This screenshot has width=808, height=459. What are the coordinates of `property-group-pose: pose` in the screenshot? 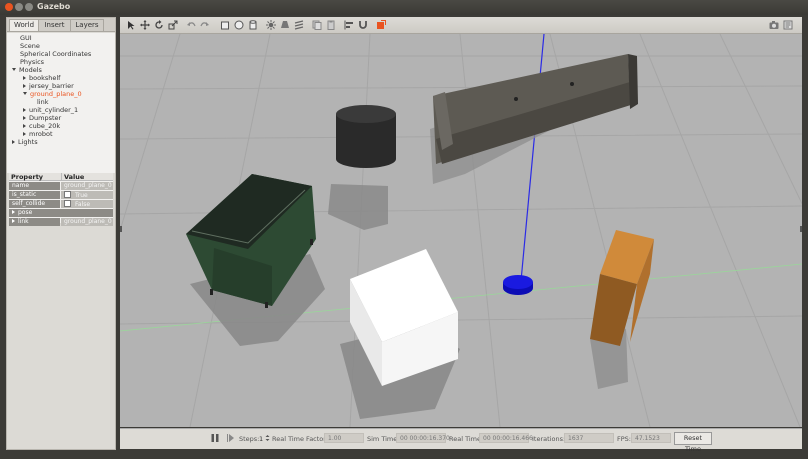 It's located at (61, 213).